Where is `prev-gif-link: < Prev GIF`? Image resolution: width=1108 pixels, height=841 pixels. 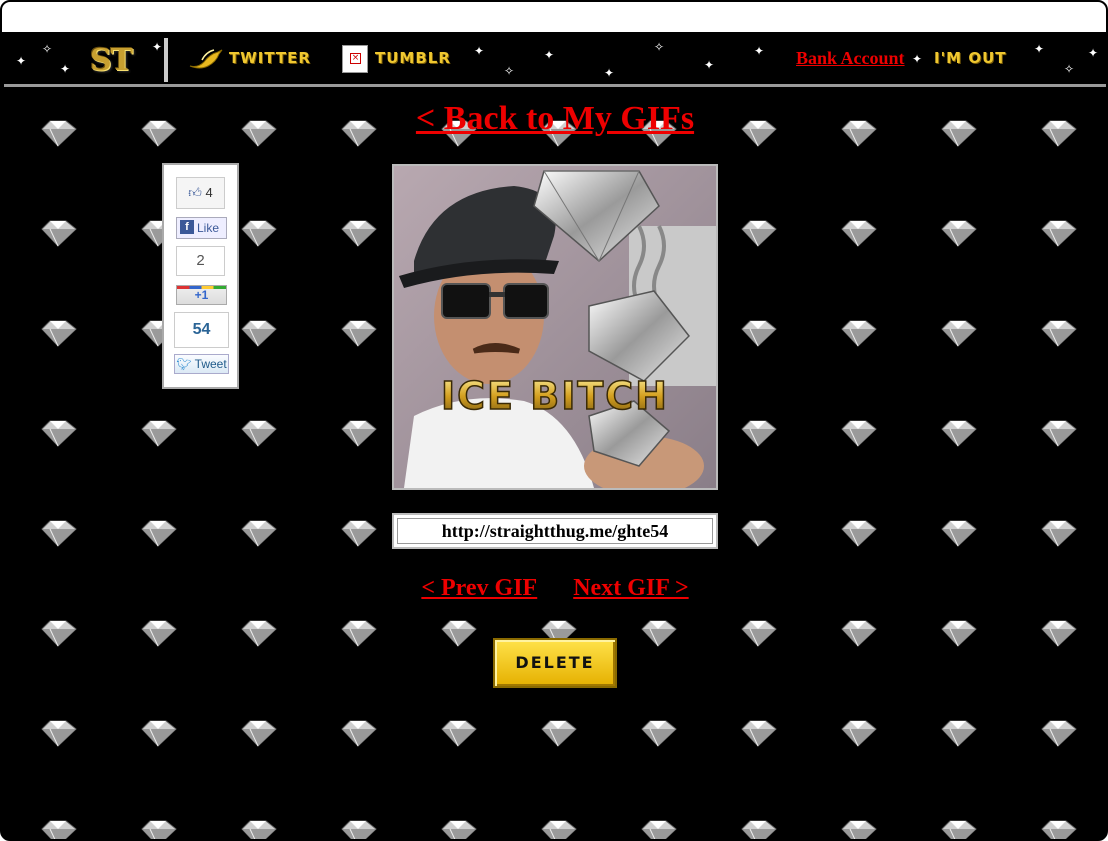 prev-gif-link: < Prev GIF is located at coordinates (479, 588).